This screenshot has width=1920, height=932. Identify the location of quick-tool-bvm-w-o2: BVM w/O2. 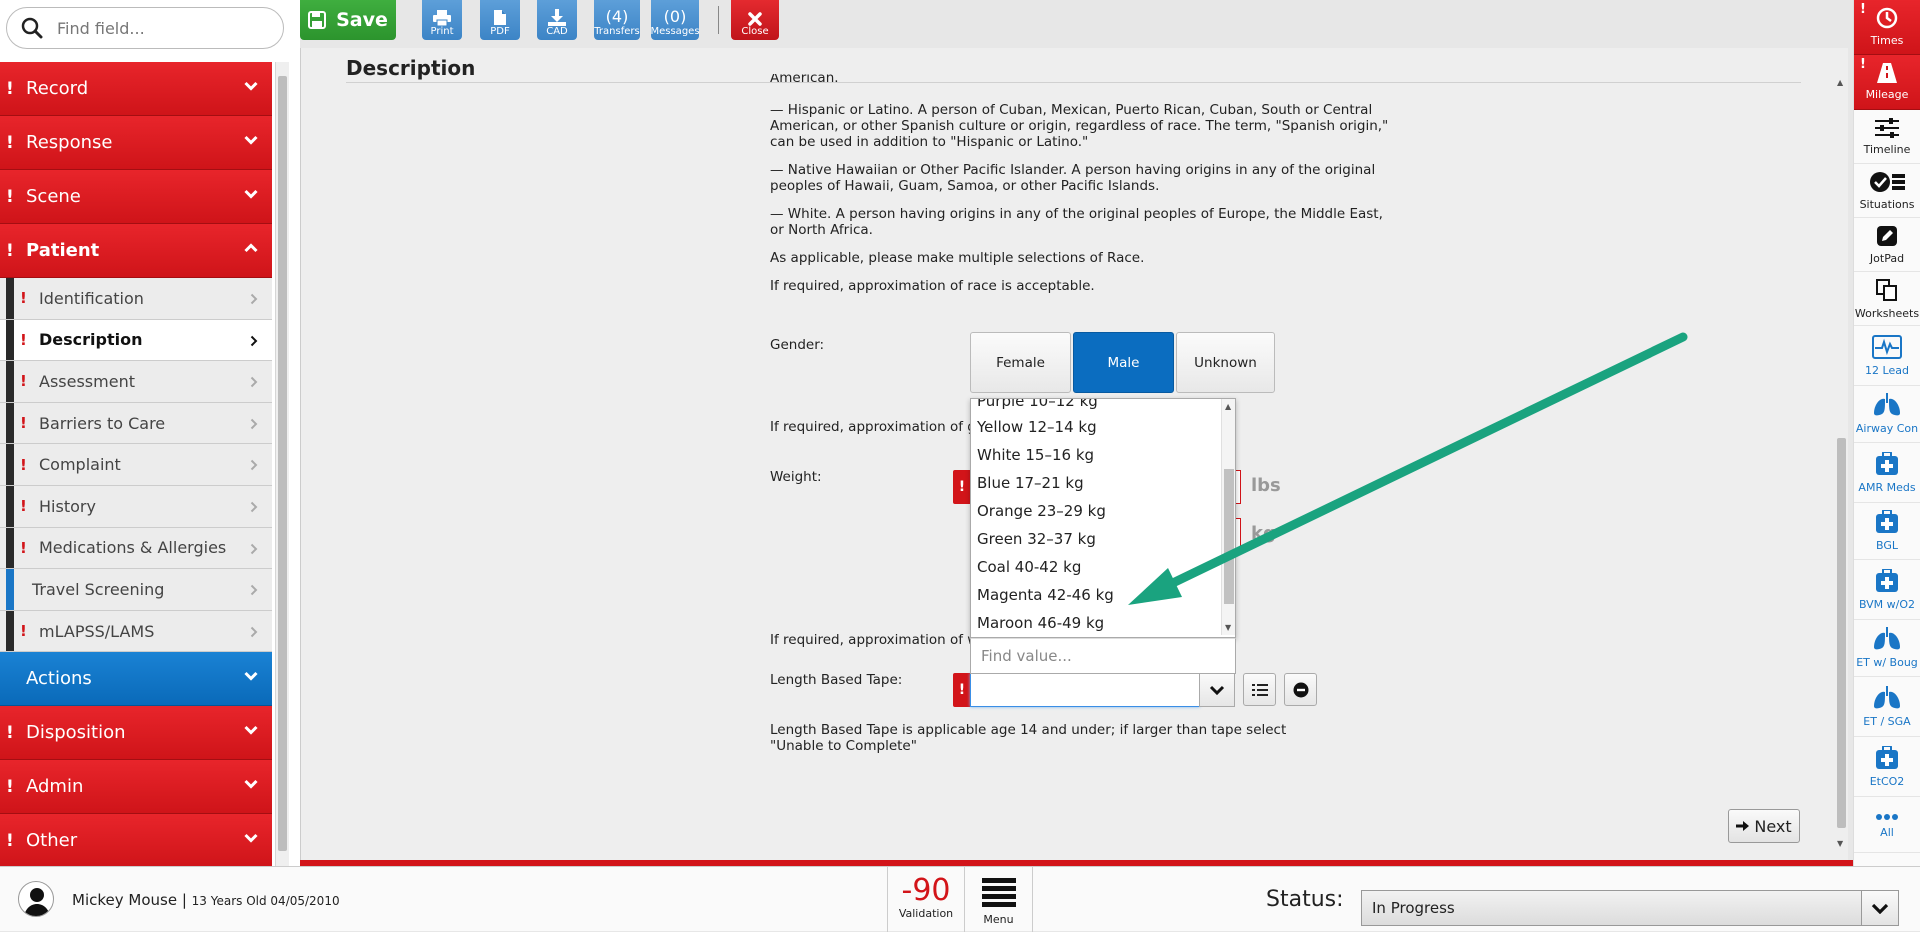
(1887, 590).